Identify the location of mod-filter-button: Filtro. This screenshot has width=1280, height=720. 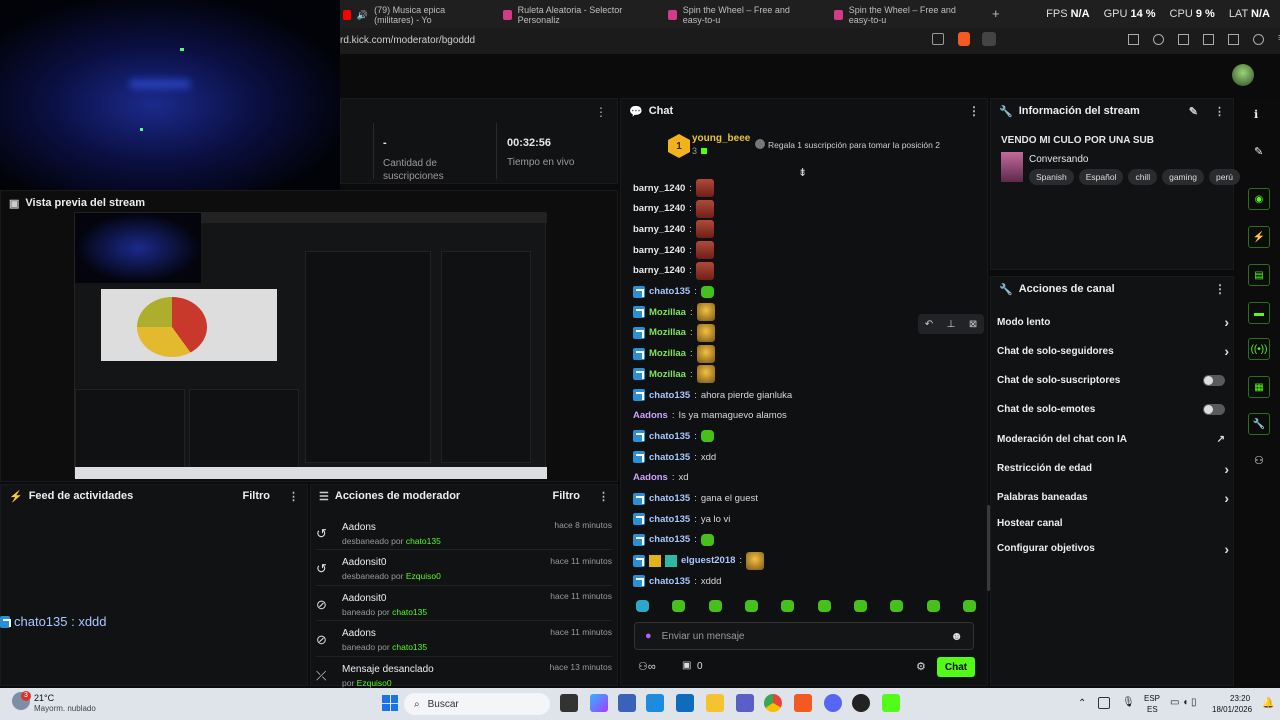
(567, 496).